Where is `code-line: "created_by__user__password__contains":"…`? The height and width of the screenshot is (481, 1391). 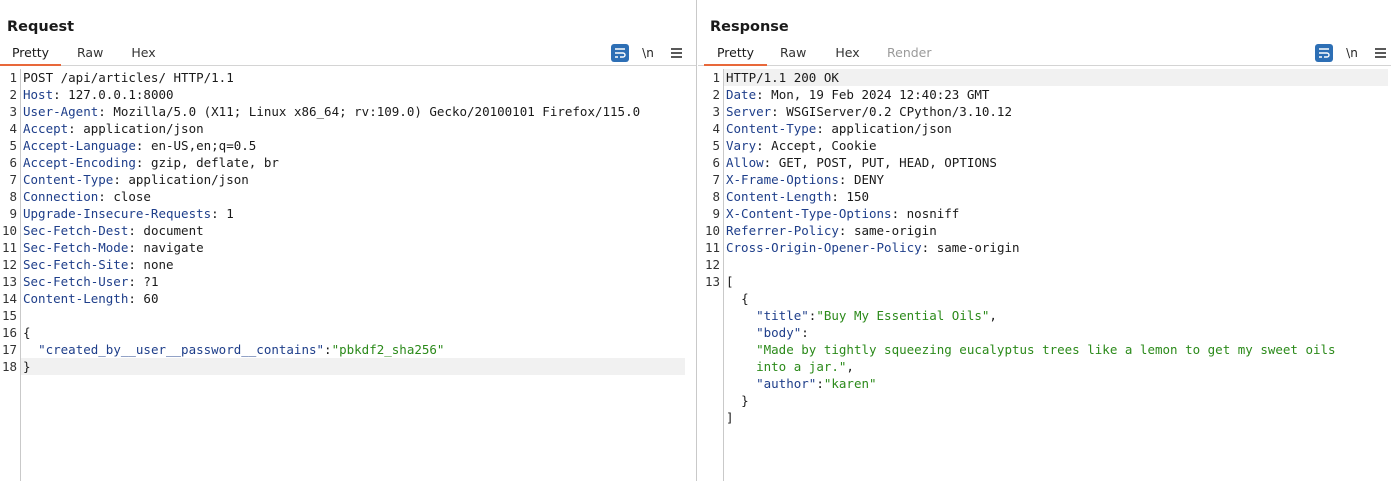
code-line: "created_by__user__password__contains":"… is located at coordinates (241, 349).